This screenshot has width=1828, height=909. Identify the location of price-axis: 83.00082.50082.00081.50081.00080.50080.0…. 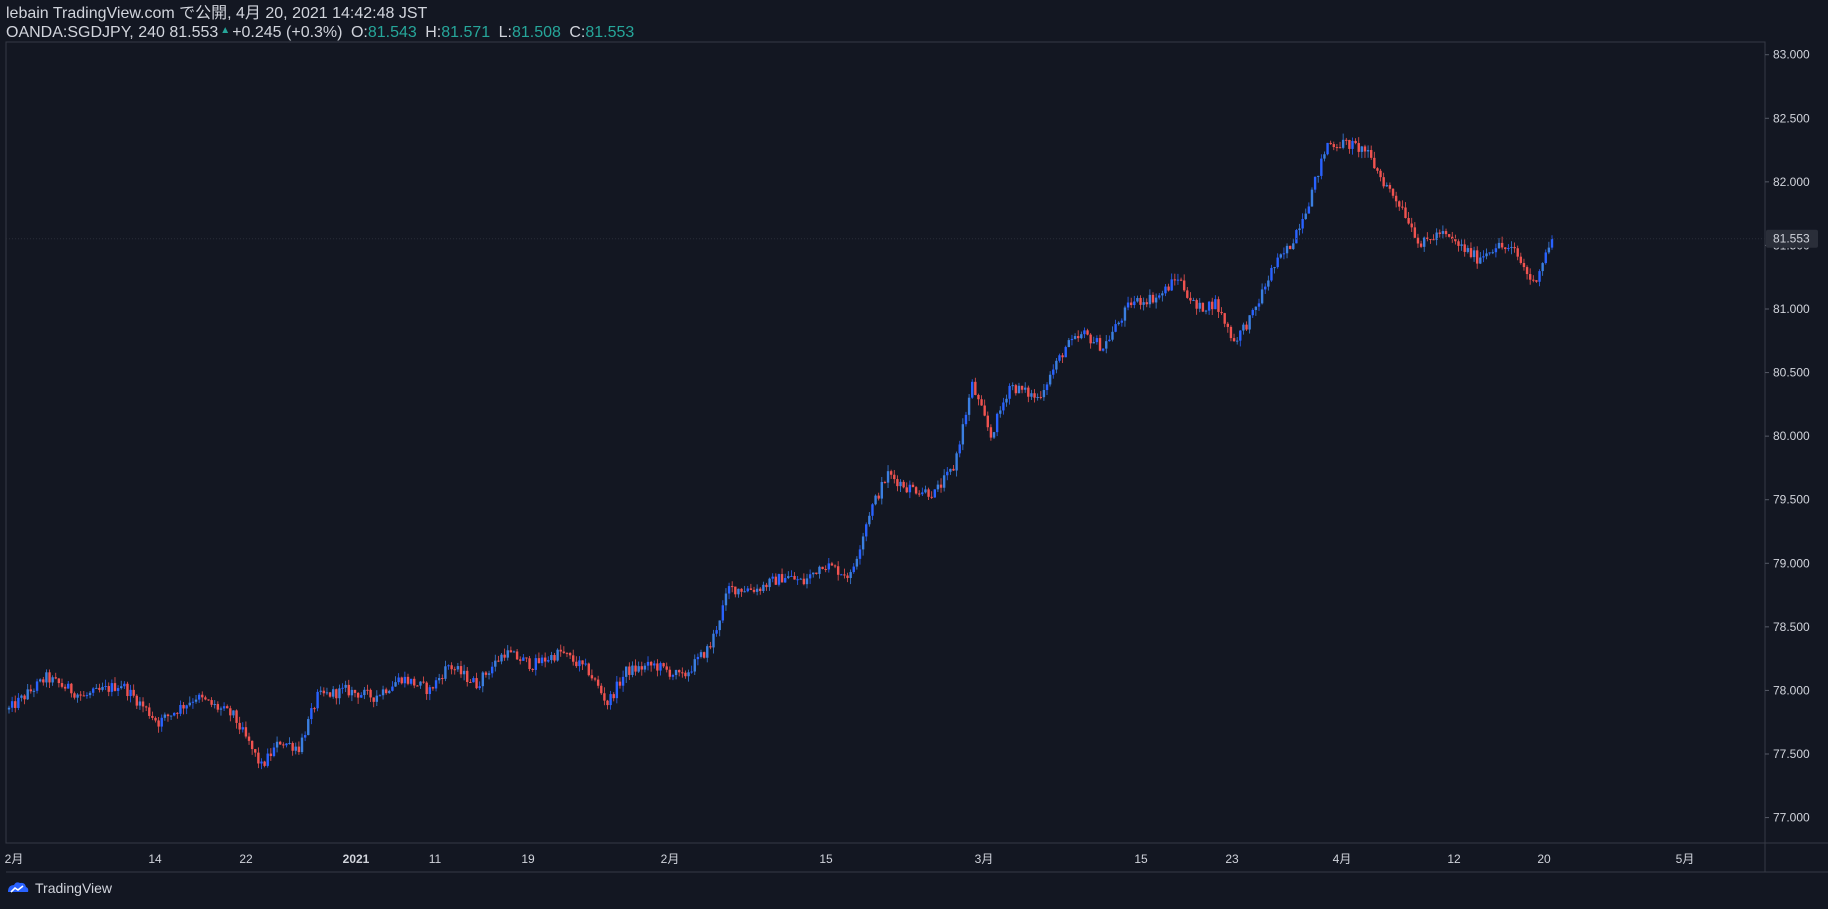
(1787, 436).